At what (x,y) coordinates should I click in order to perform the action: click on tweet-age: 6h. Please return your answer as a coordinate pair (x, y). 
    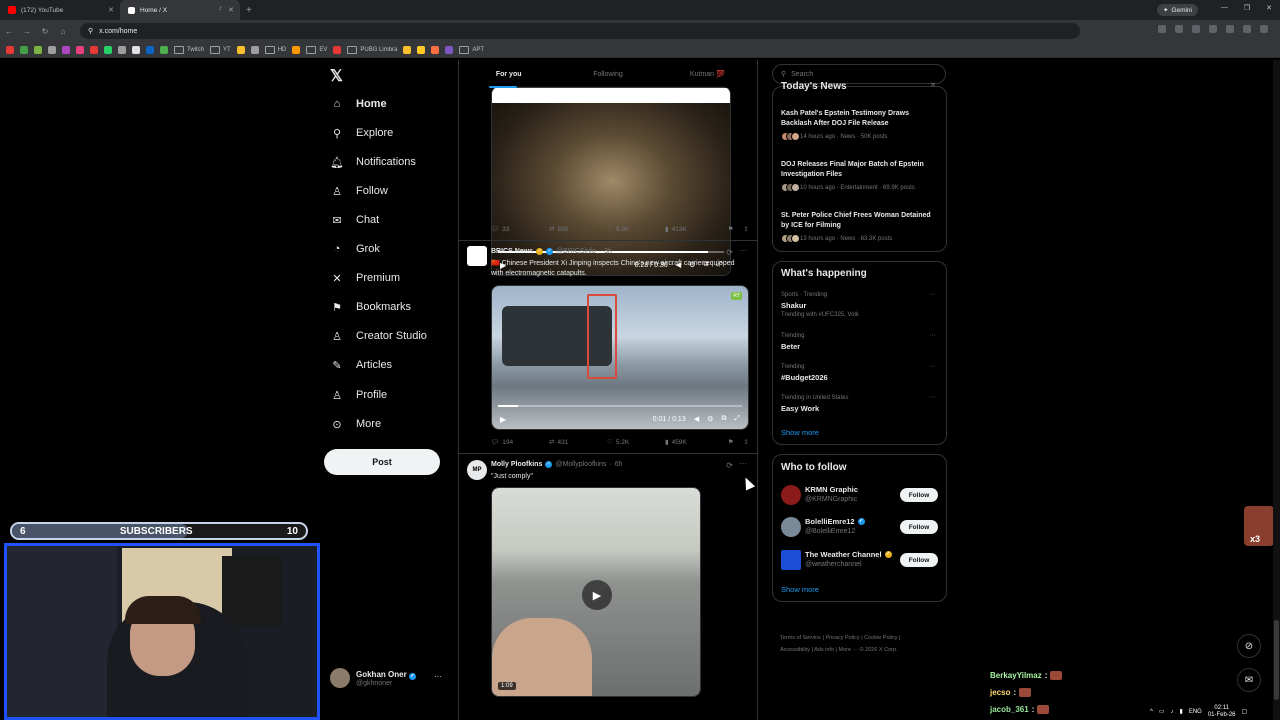
    Looking at the image, I should click on (619, 464).